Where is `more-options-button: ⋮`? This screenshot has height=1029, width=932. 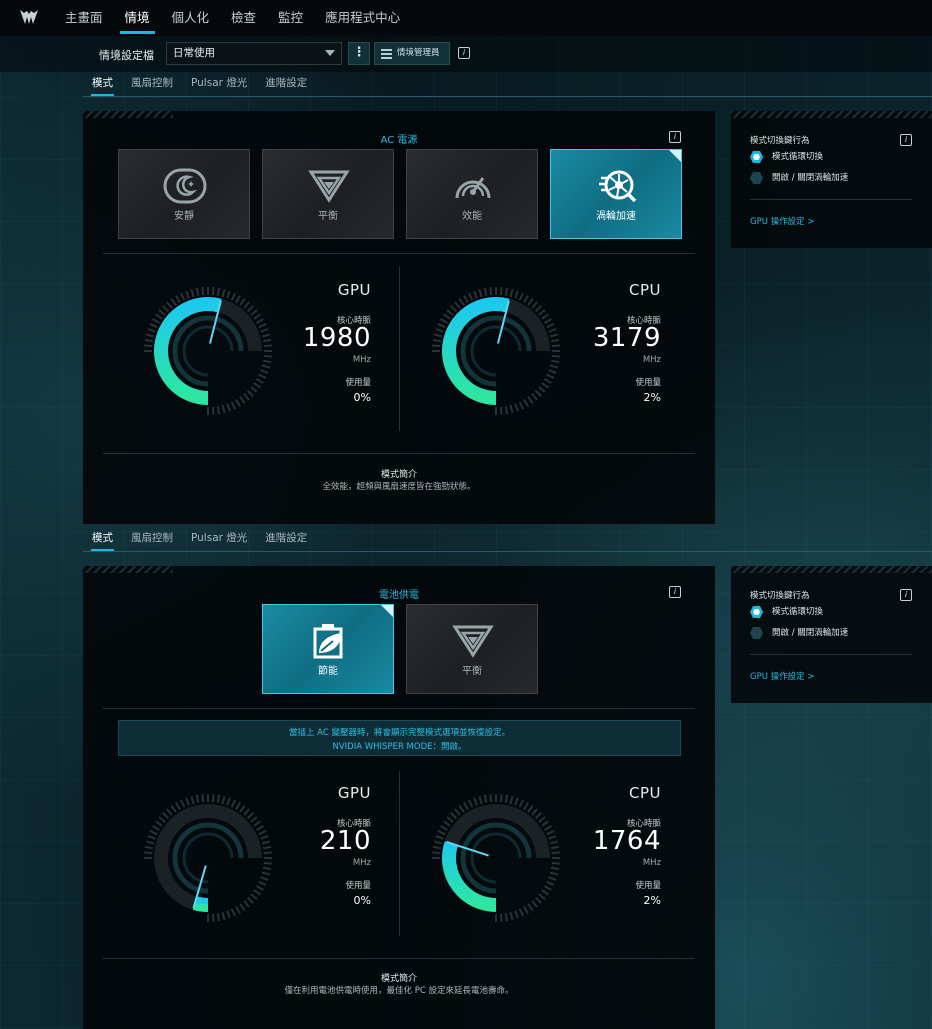
more-options-button: ⋮ is located at coordinates (359, 53).